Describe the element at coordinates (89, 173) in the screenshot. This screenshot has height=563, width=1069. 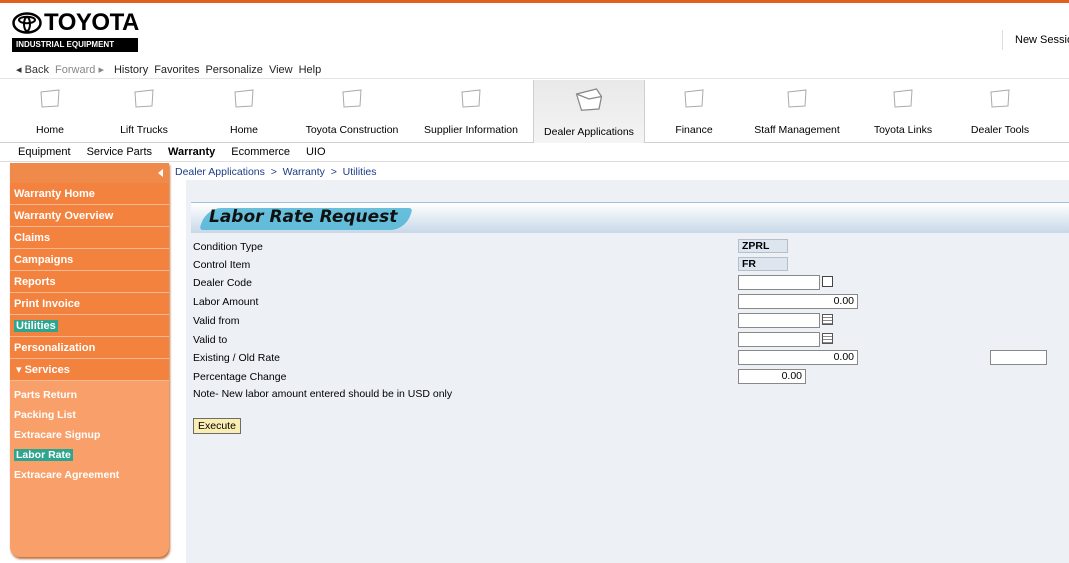
I see `sidebar-collapse-bar` at that location.